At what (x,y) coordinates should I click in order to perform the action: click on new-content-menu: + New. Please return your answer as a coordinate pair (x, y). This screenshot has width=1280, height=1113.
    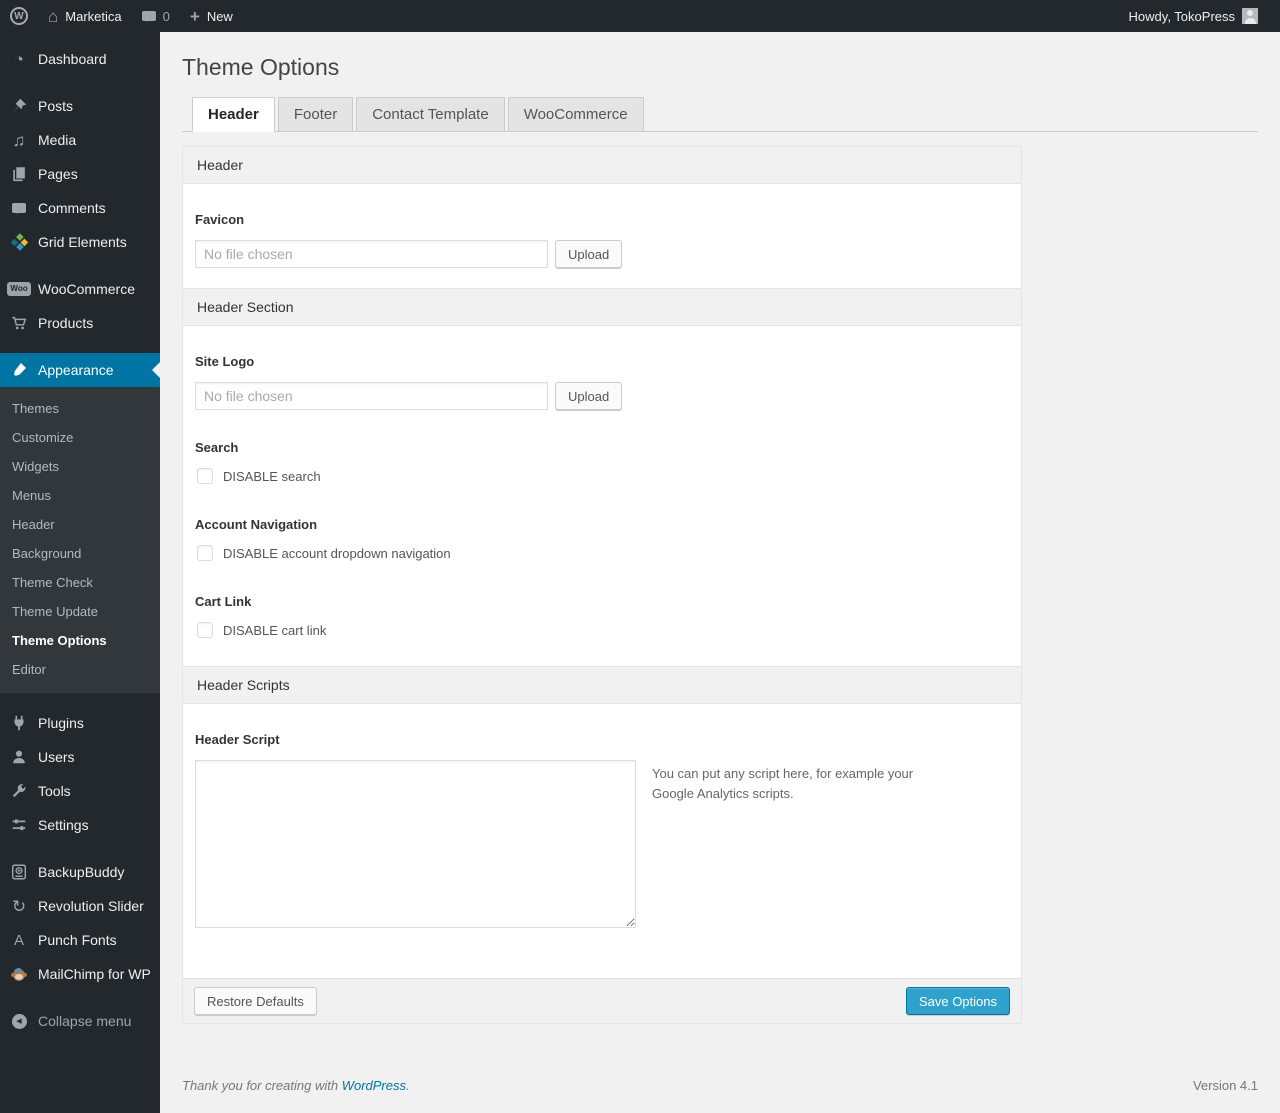
    Looking at the image, I should click on (211, 16).